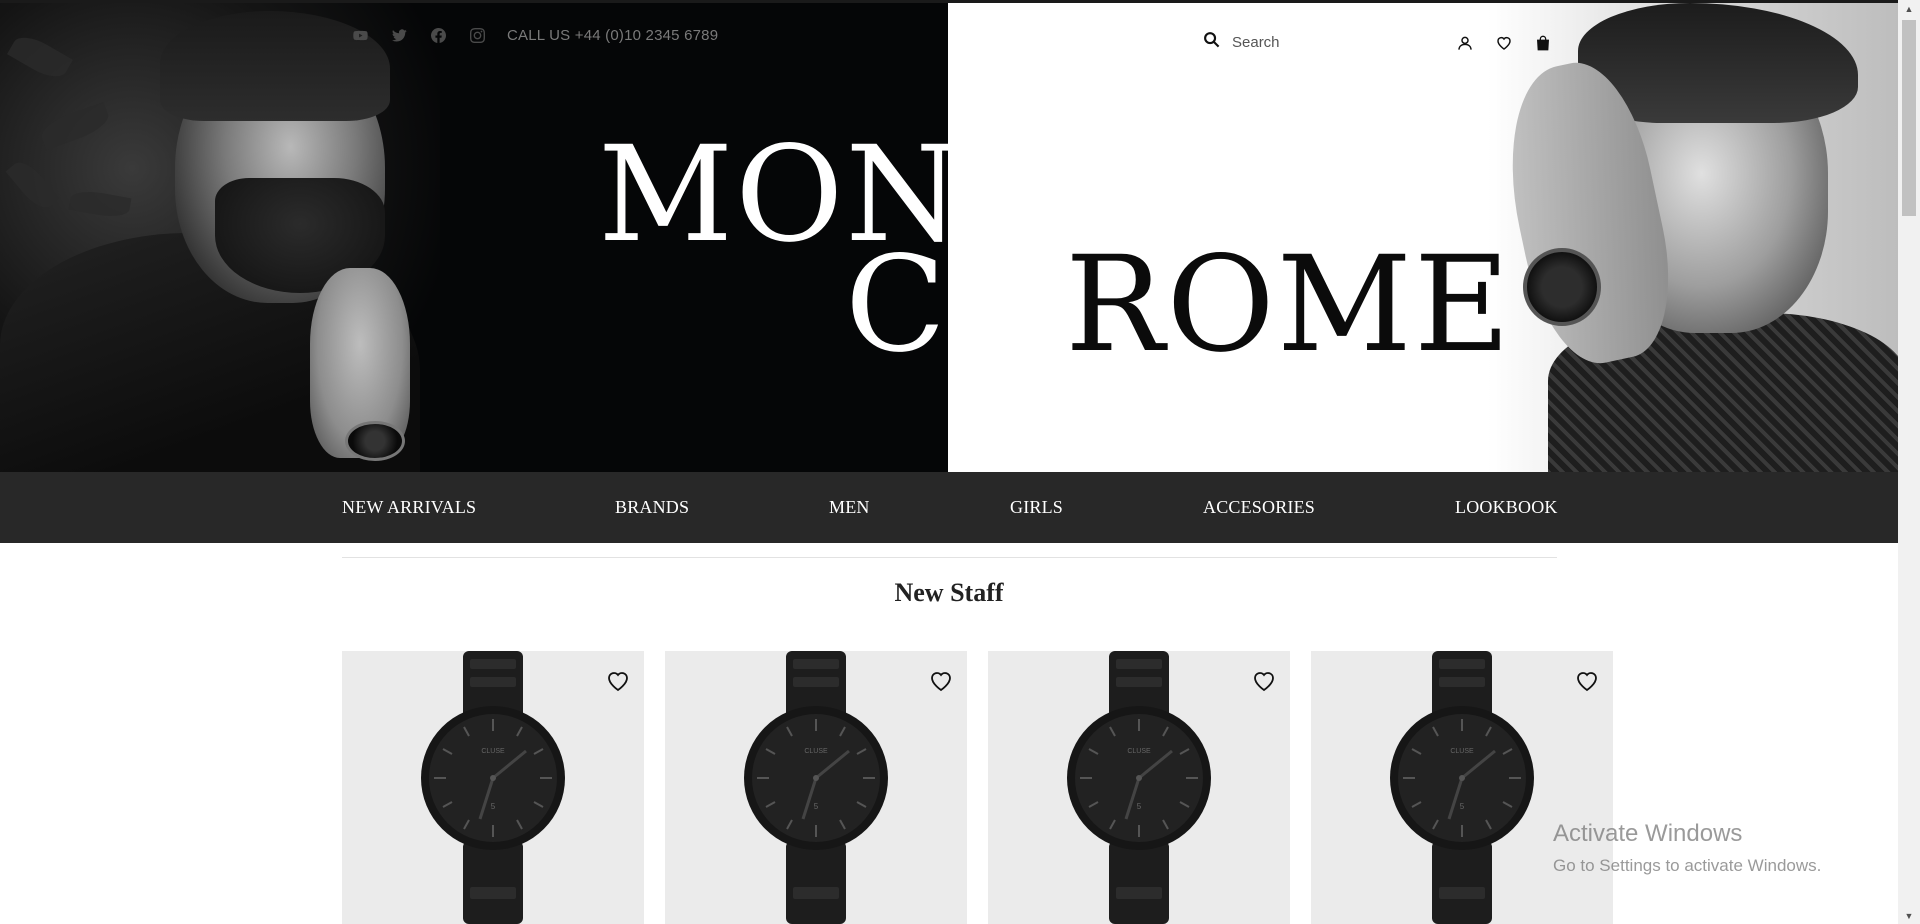 The width and height of the screenshot is (1920, 924). I want to click on scrollbar-thumb, so click(1909, 118).